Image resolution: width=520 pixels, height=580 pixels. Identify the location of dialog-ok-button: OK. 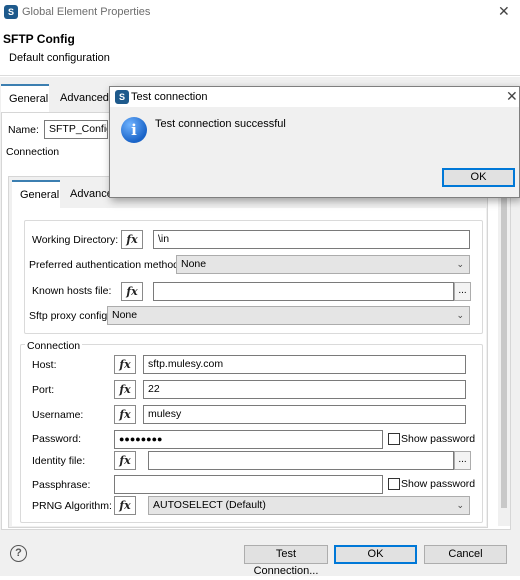
(478, 177).